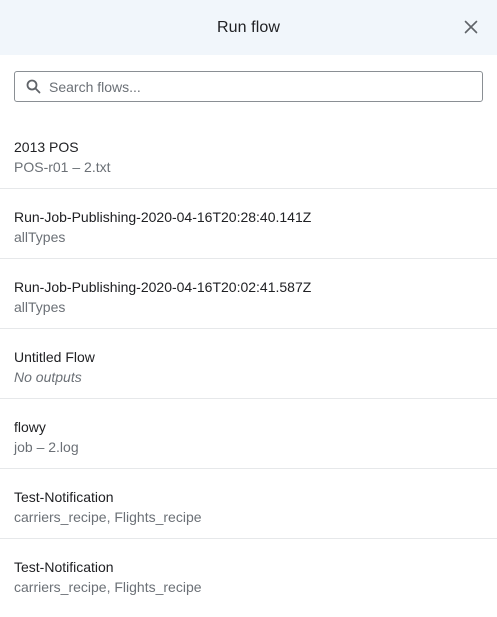  What do you see at coordinates (54, 357) in the screenshot?
I see `flow-name: Untitled Flow` at bounding box center [54, 357].